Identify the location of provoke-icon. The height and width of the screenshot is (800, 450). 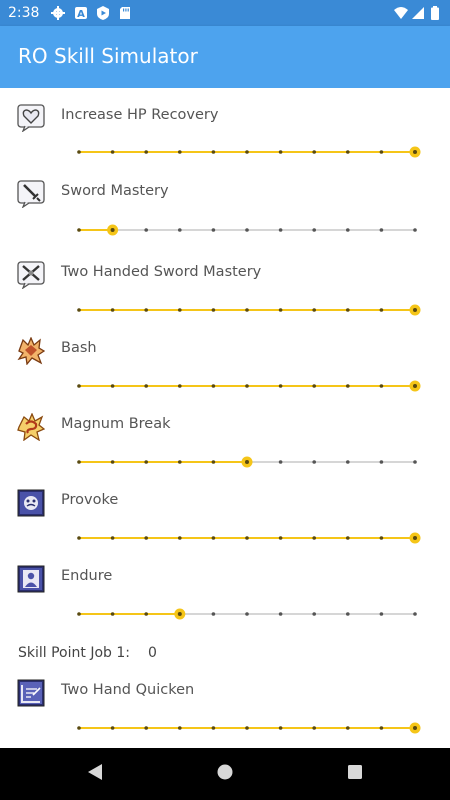
(31, 503).